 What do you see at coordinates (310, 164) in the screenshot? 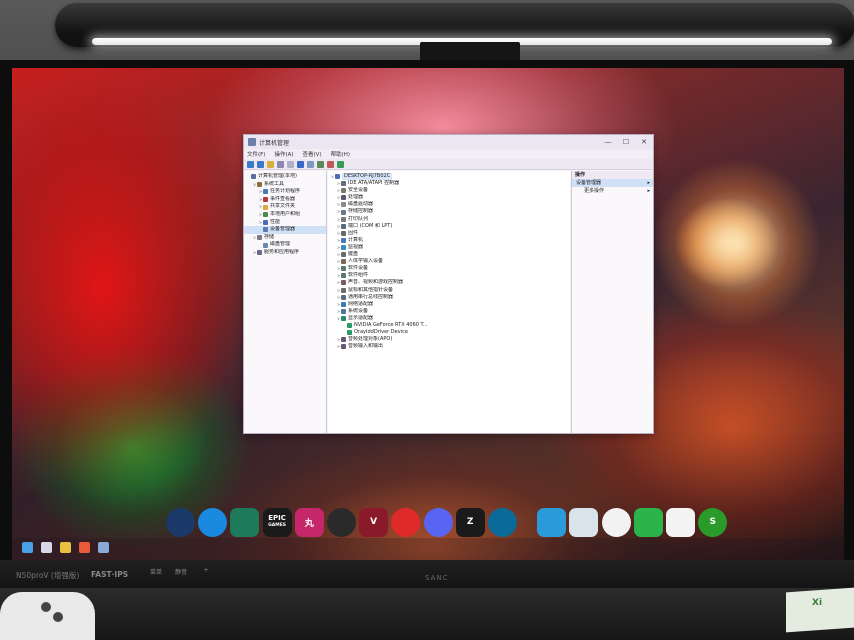
I see `view-icon` at bounding box center [310, 164].